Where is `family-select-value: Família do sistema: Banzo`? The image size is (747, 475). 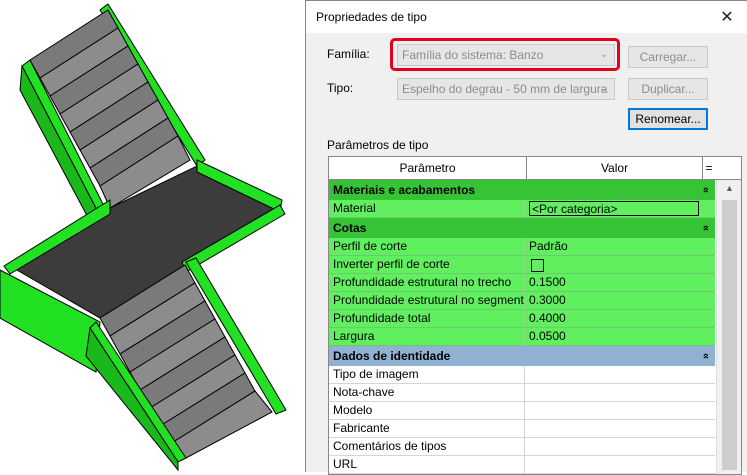
family-select-value: Família do sistema: Banzo is located at coordinates (473, 55).